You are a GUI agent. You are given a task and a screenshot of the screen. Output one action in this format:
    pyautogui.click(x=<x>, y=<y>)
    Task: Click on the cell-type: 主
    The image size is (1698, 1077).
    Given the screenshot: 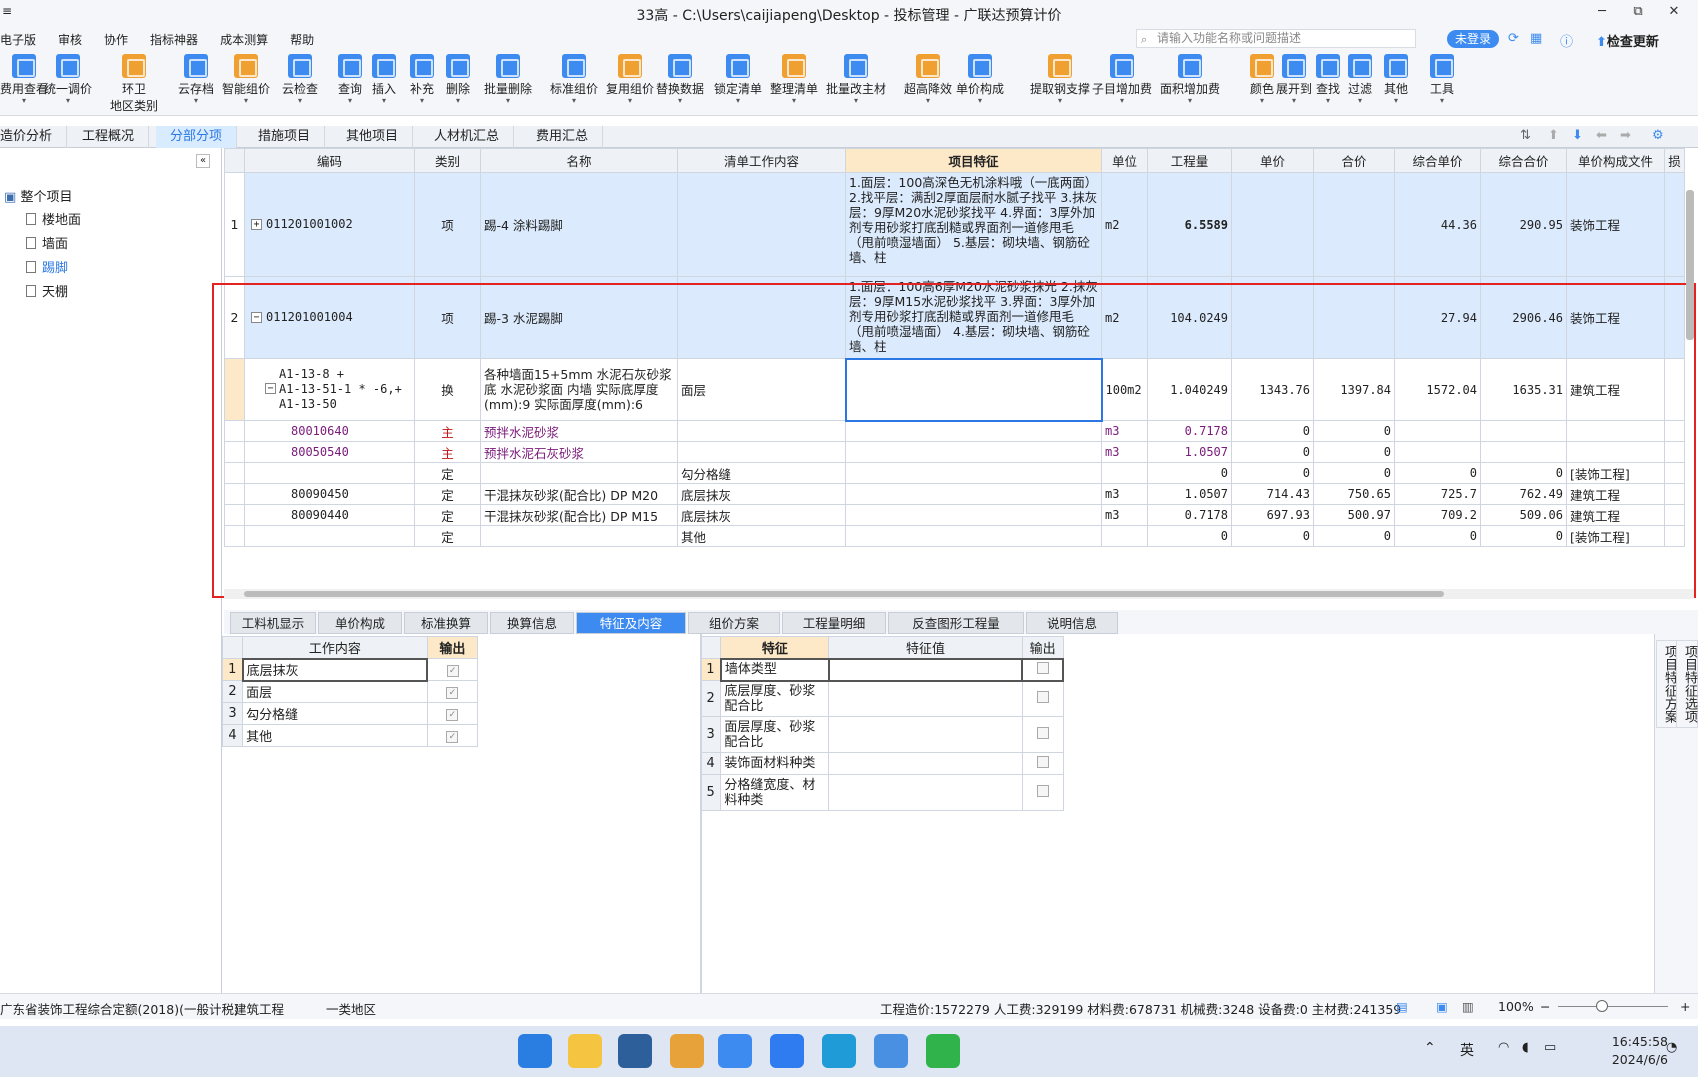 What is the action you would take?
    pyautogui.click(x=447, y=431)
    